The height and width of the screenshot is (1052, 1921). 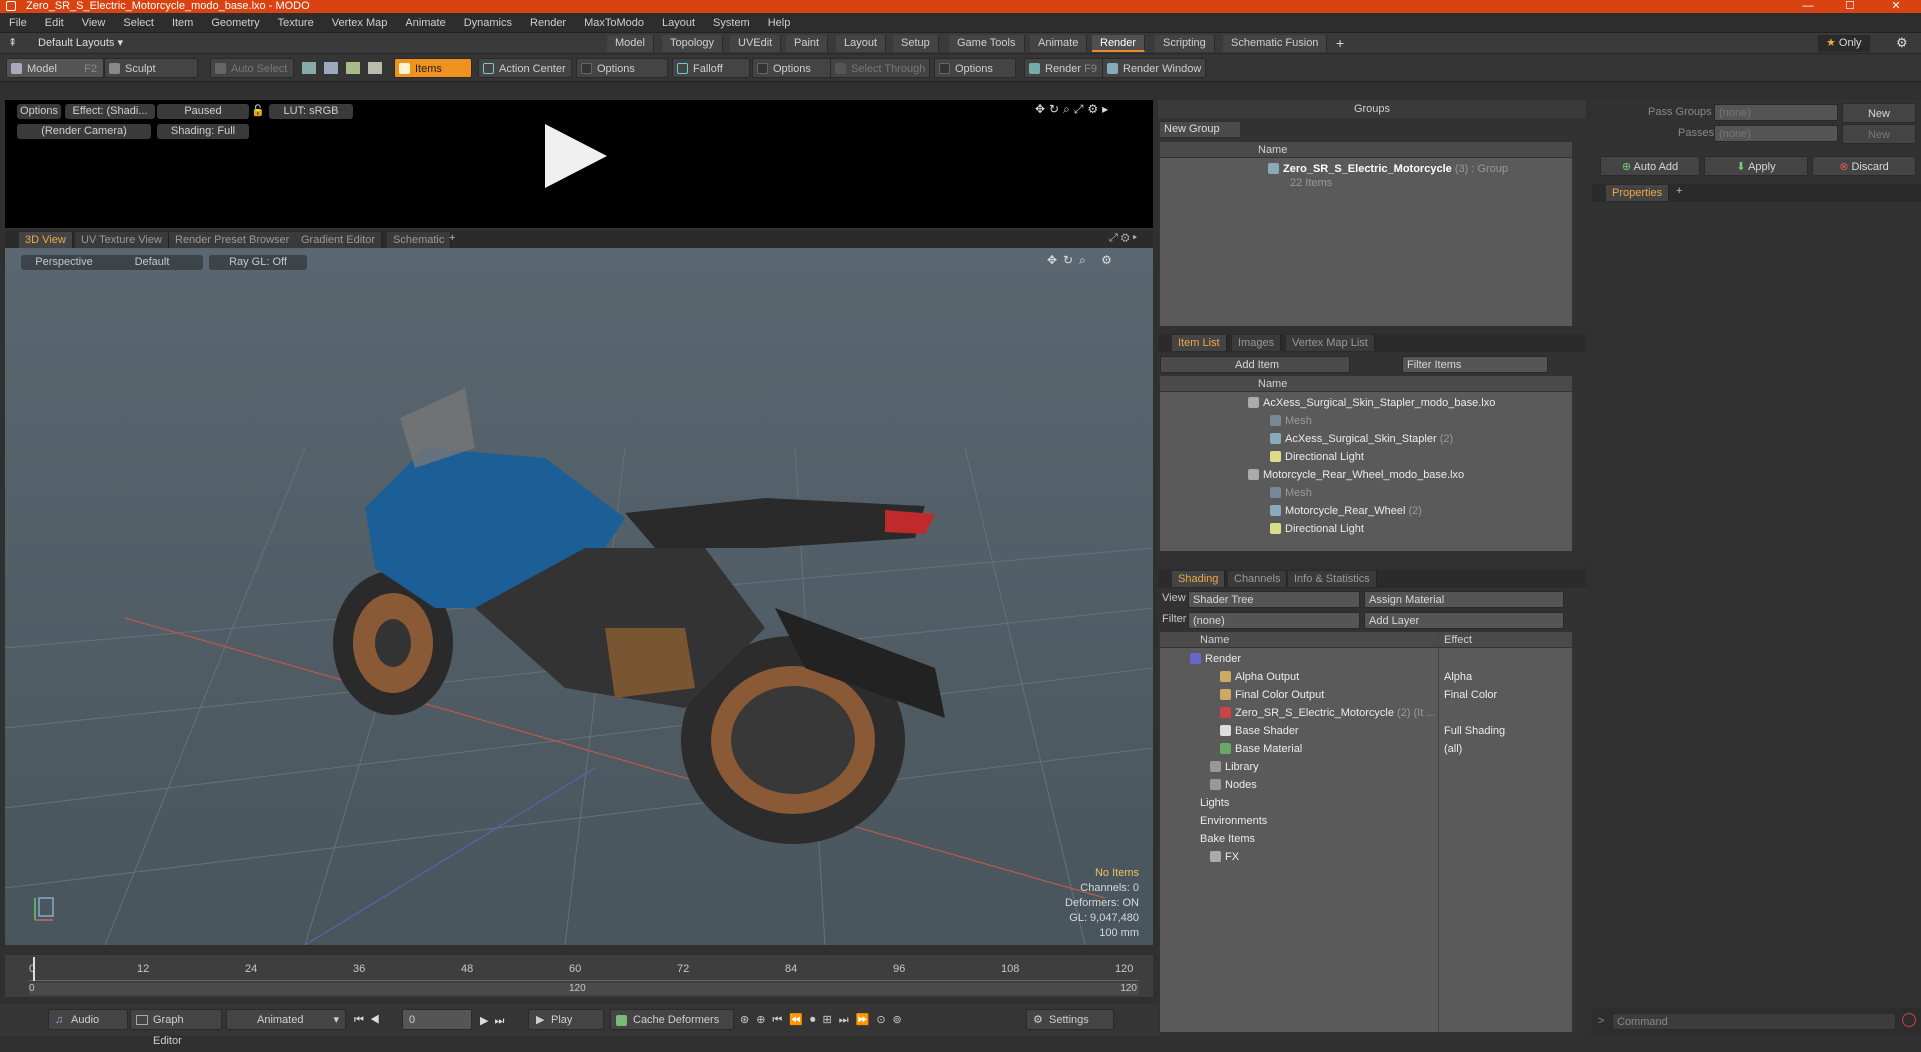 I want to click on polygon-mode-icon, so click(x=353, y=68).